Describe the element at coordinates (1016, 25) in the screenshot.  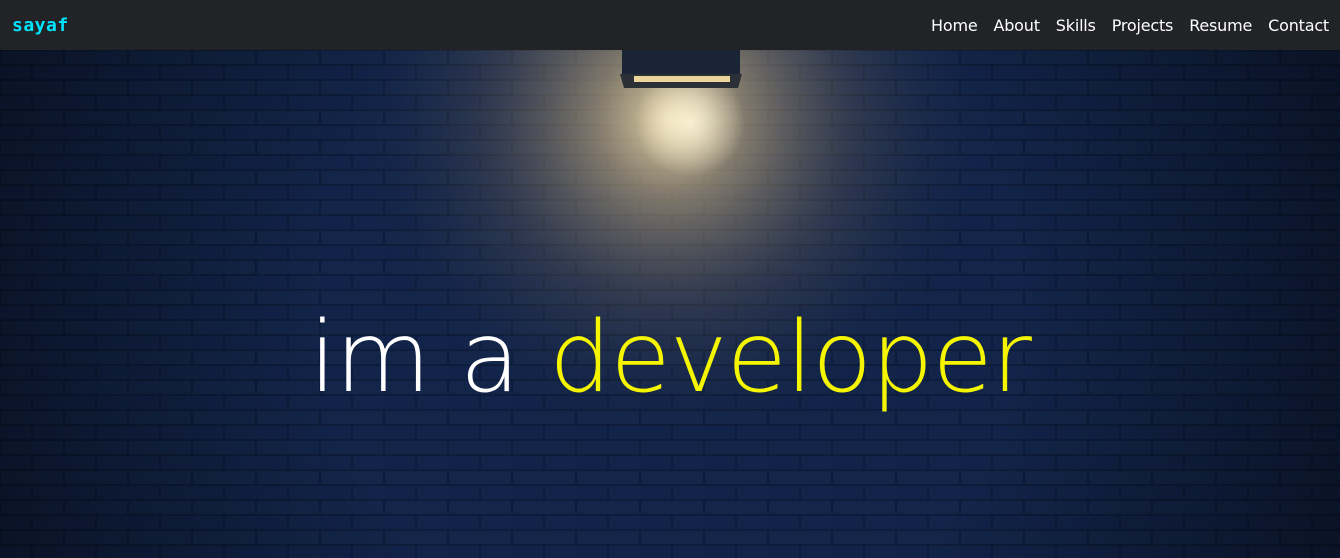
I see `nav-link-about: About` at that location.